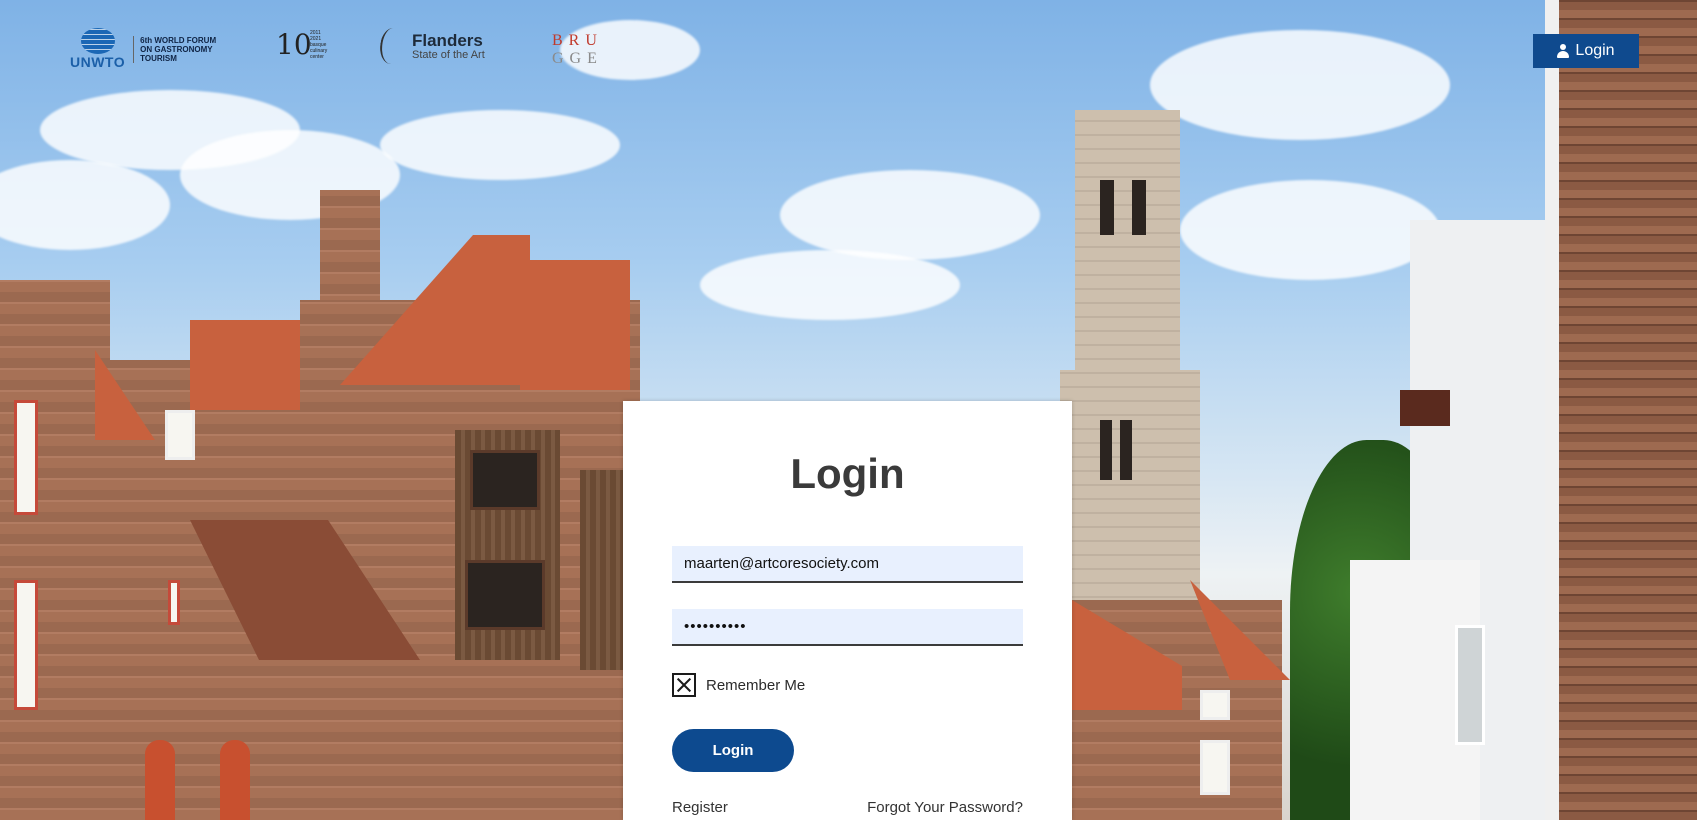  I want to click on flanders-subtitle: State of the Art, so click(448, 55).